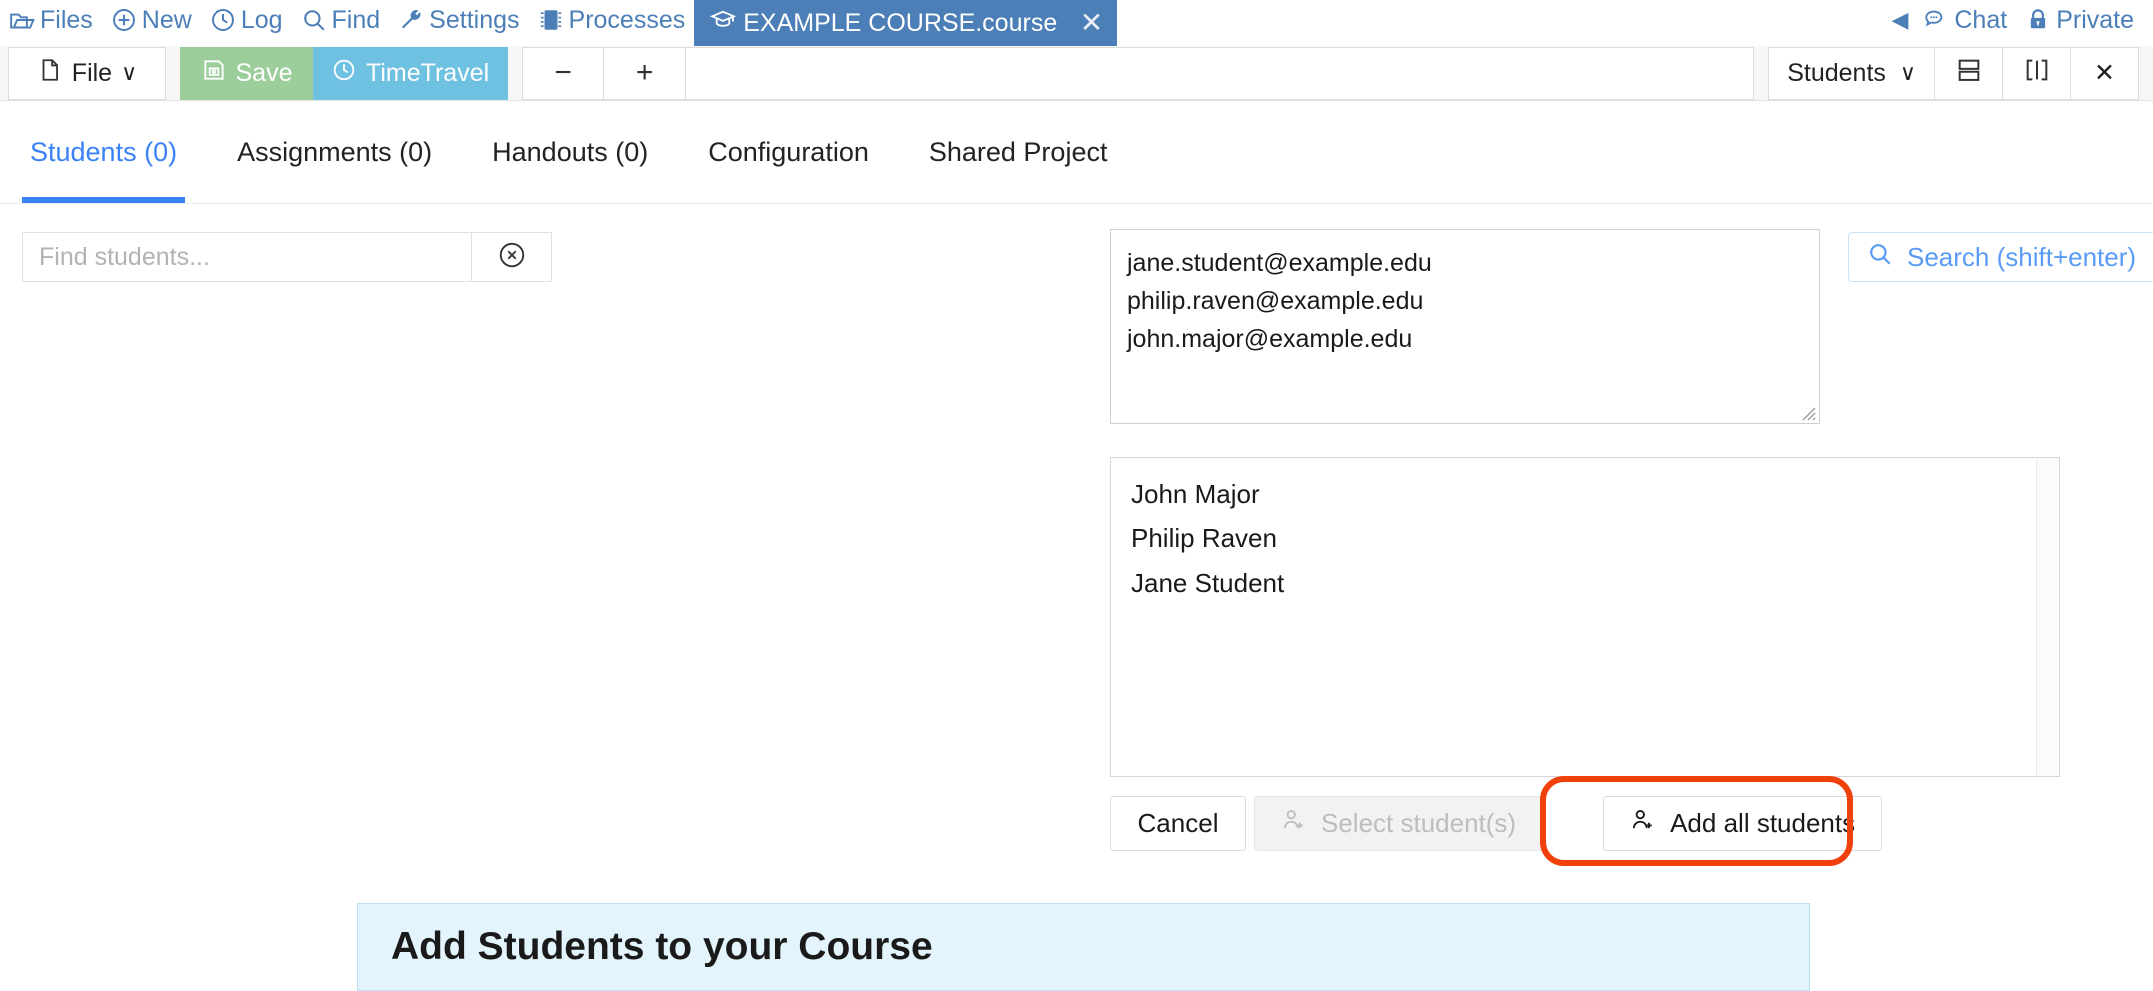 The height and width of the screenshot is (991, 2153). Describe the element at coordinates (2047, 617) in the screenshot. I see `results-scrollbar` at that location.